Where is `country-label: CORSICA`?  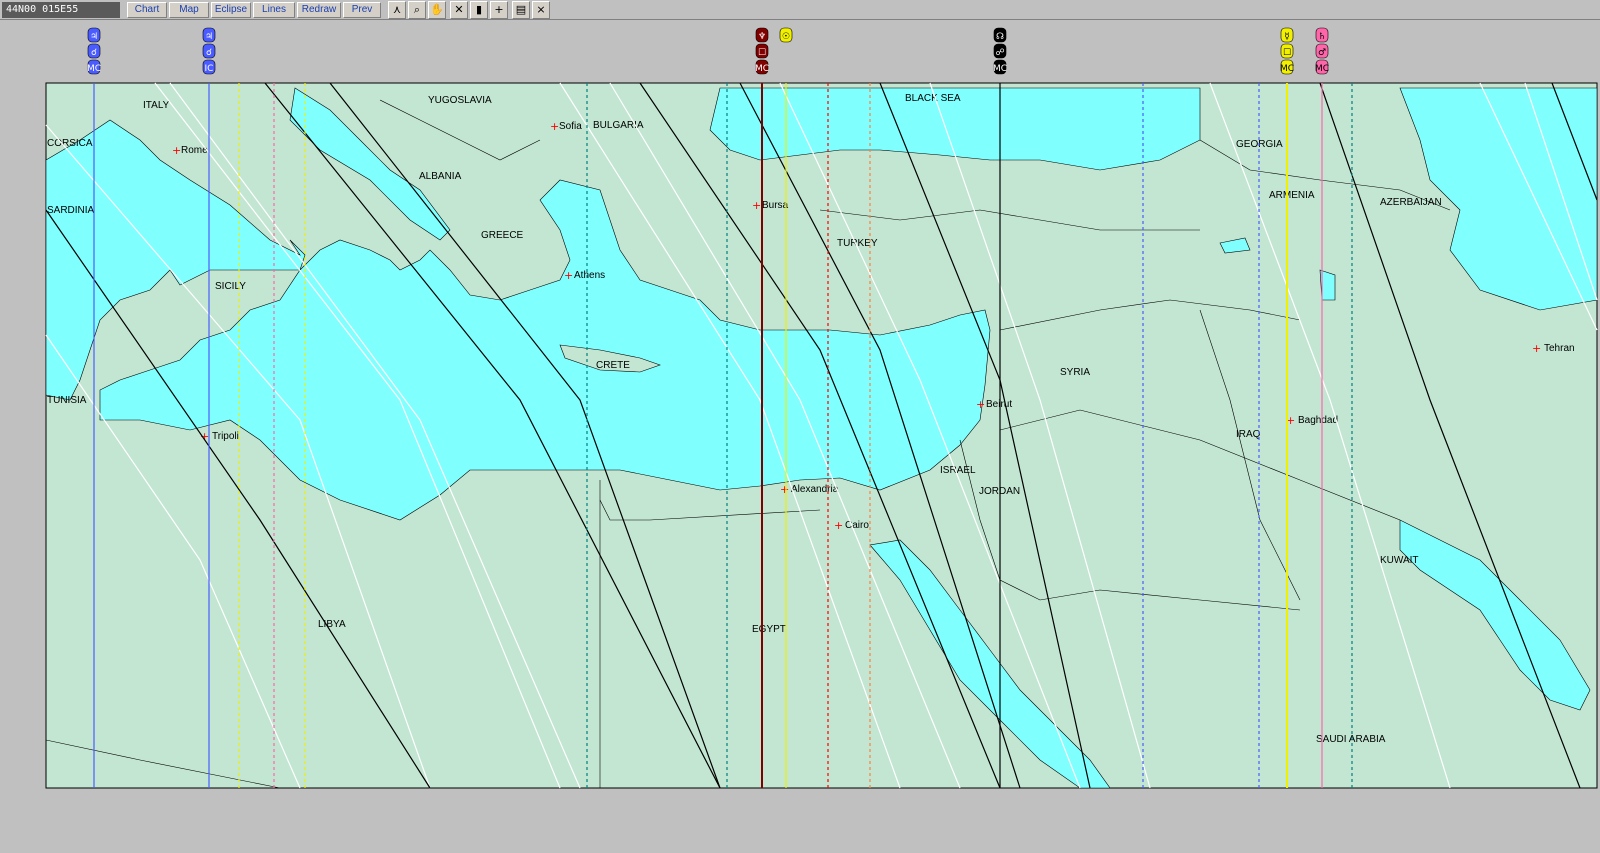 country-label: CORSICA is located at coordinates (70, 143).